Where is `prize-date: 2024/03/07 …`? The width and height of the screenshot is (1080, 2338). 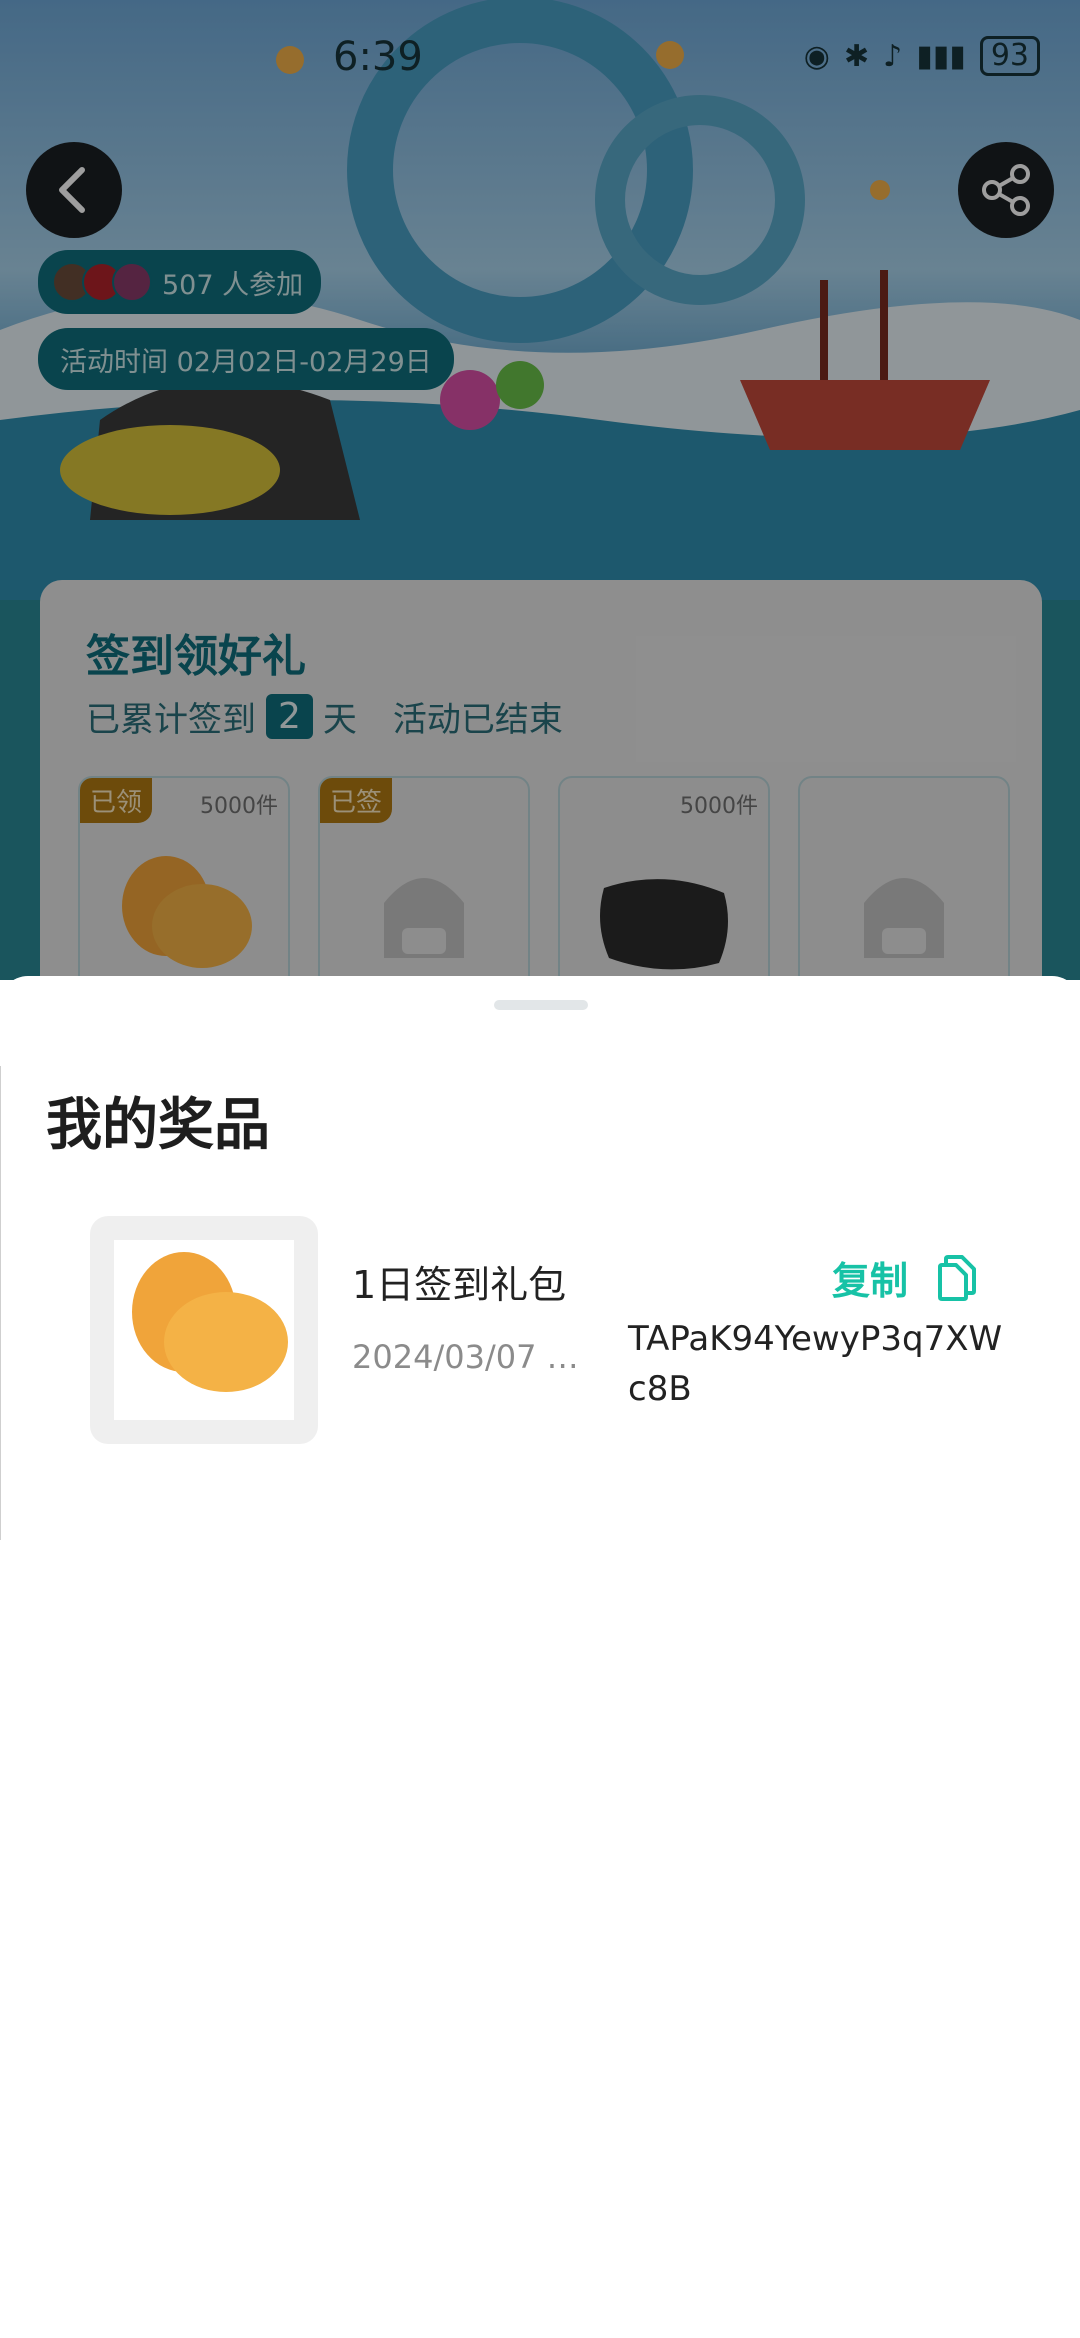 prize-date: 2024/03/07 … is located at coordinates (465, 1357).